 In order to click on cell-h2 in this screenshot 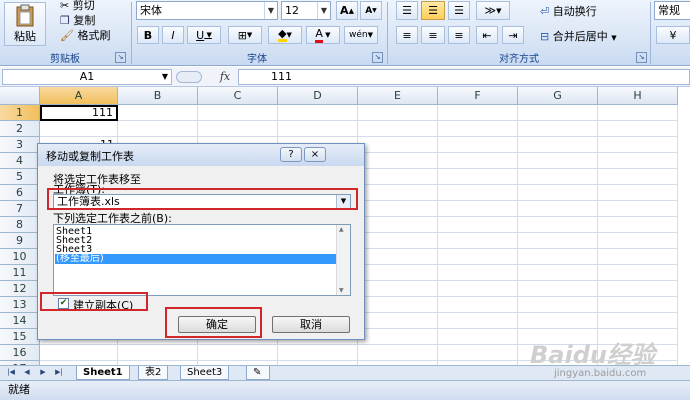, I will do `click(638, 129)`.